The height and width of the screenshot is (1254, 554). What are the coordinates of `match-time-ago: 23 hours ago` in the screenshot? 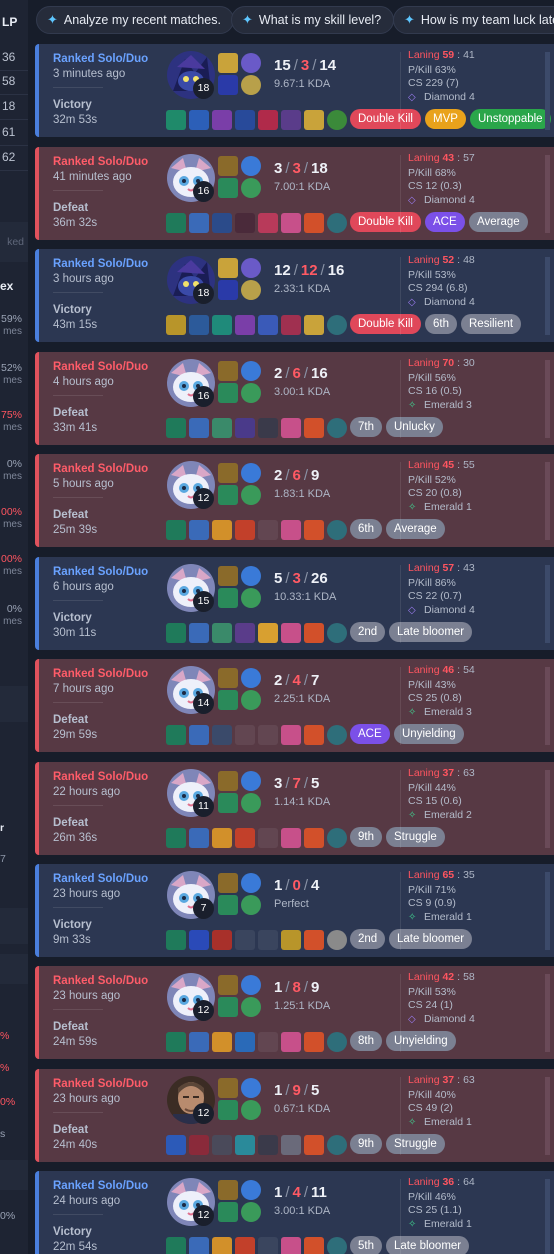 It's located at (87, 894).